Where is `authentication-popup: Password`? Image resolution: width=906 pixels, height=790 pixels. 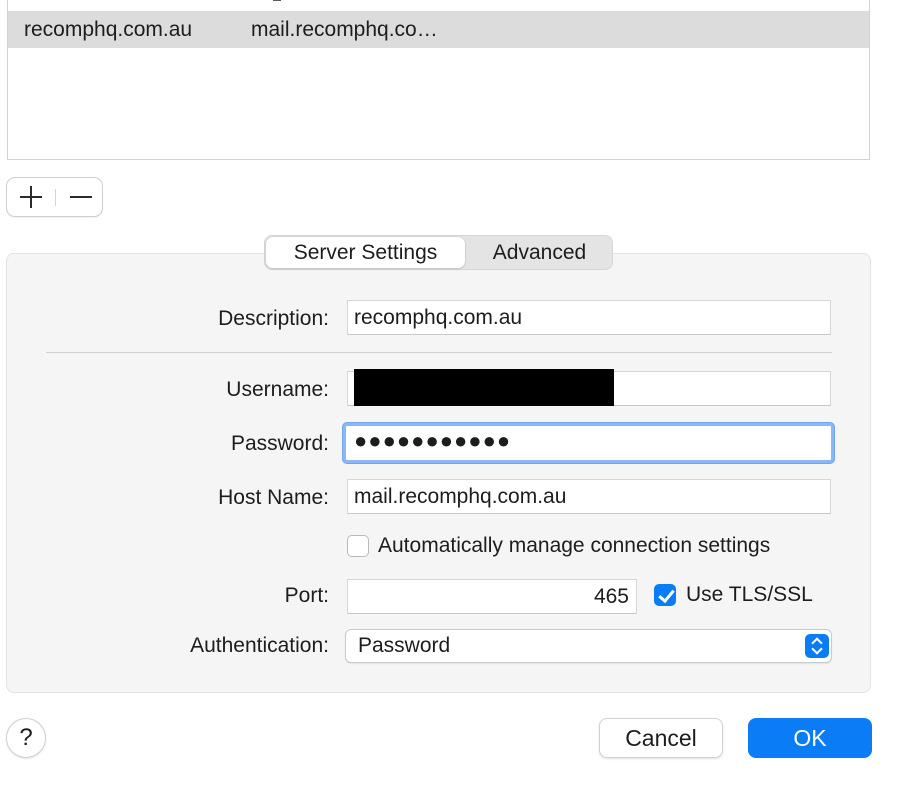 authentication-popup: Password is located at coordinates (588, 646).